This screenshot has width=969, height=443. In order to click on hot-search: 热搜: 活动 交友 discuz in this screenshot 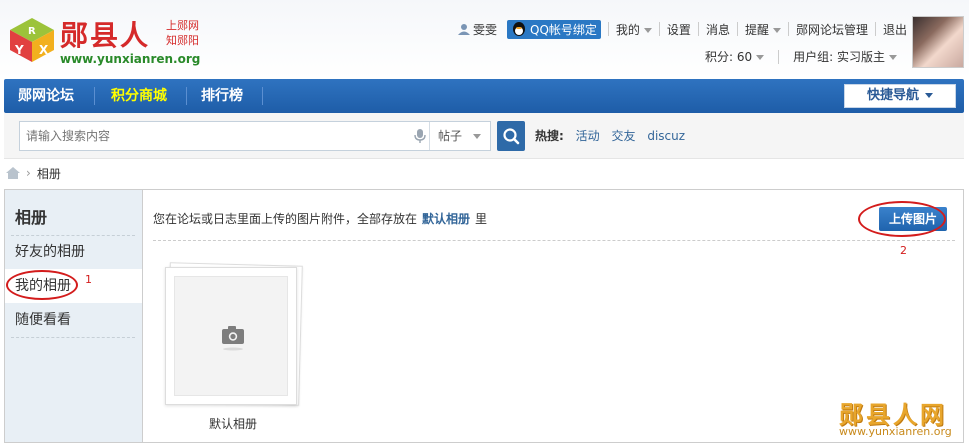, I will do `click(614, 136)`.